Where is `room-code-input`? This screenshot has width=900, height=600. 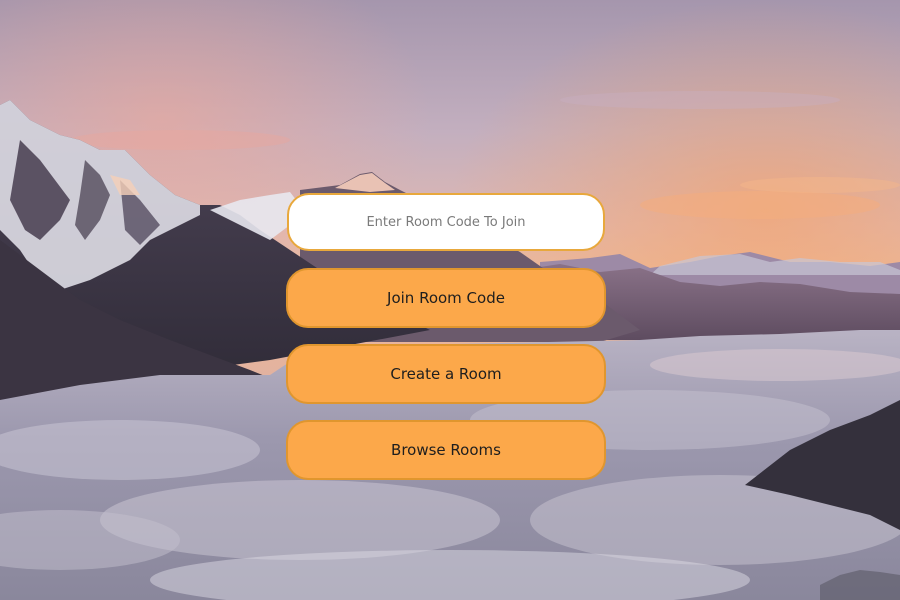 room-code-input is located at coordinates (446, 222).